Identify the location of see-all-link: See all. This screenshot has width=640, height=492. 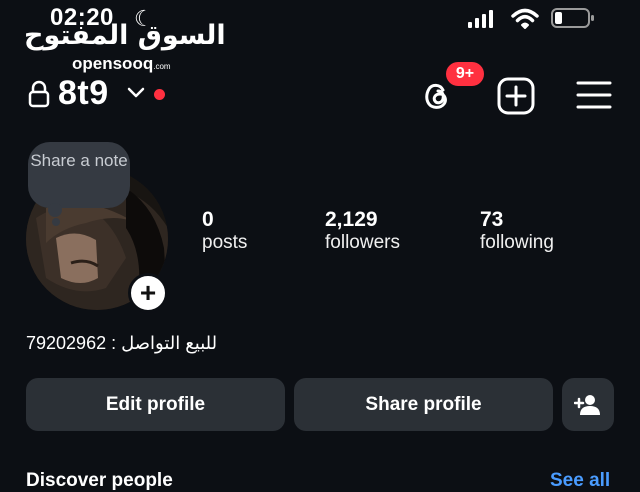
(580, 481).